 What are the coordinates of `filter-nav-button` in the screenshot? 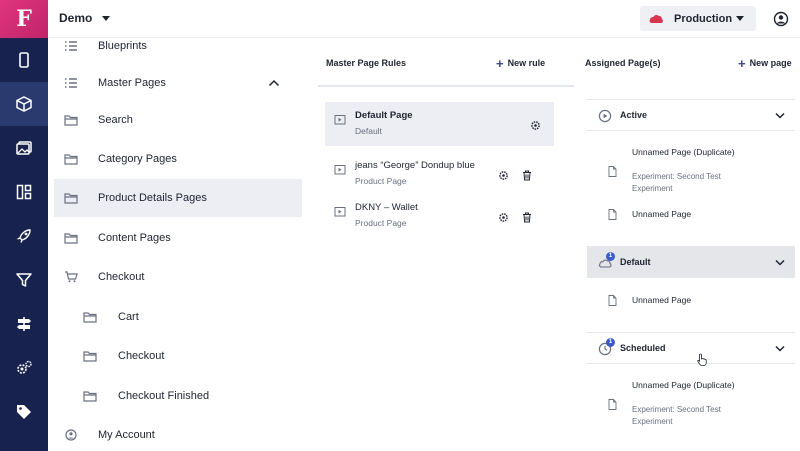 It's located at (24, 280).